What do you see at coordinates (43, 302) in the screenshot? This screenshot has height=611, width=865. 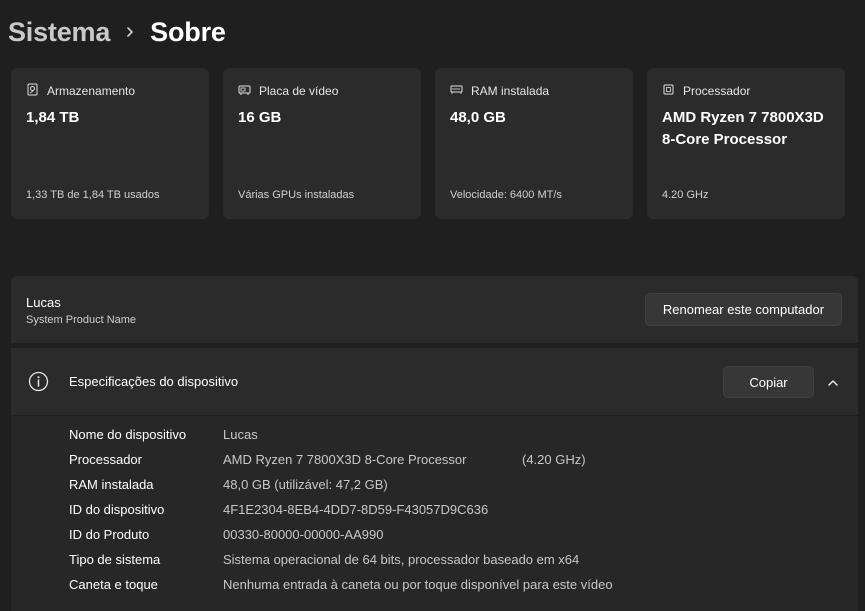 I see `device-name: Lucas` at bounding box center [43, 302].